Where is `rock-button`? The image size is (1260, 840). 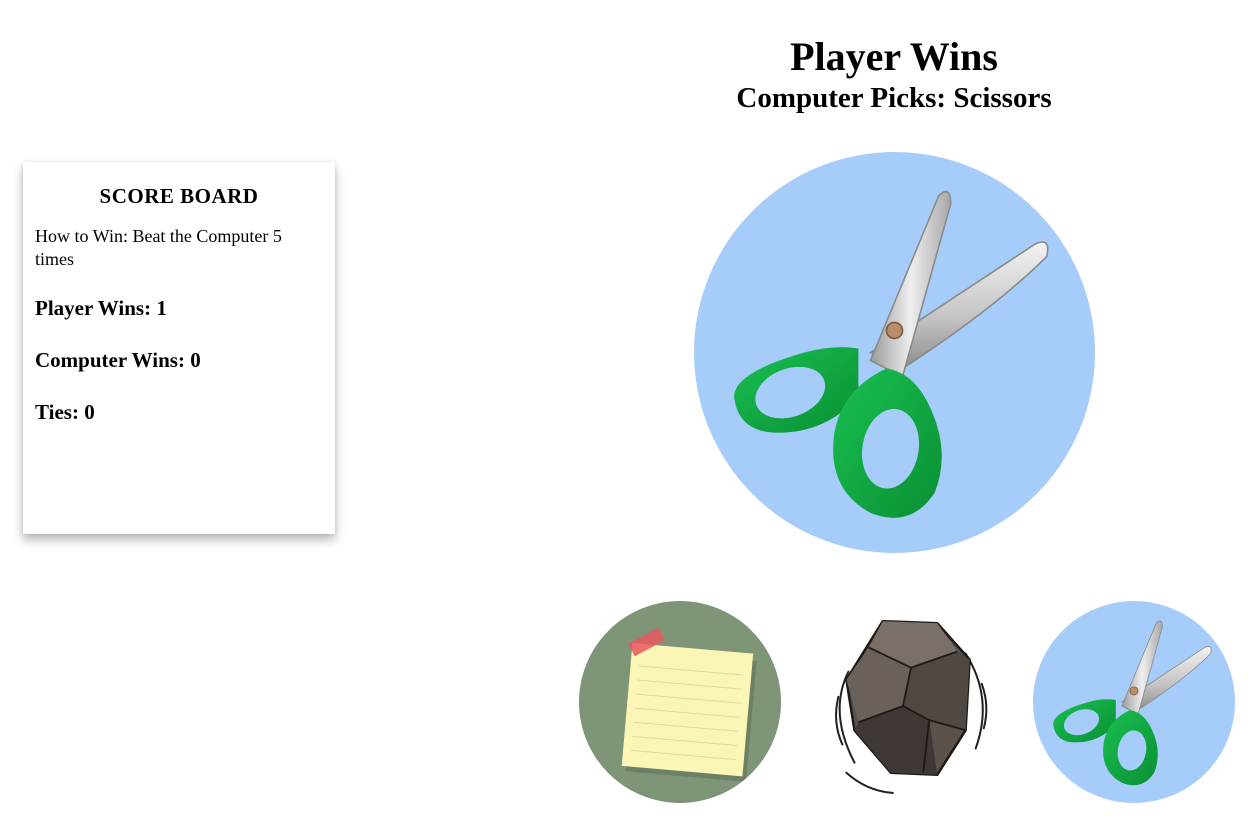 rock-button is located at coordinates (907, 702).